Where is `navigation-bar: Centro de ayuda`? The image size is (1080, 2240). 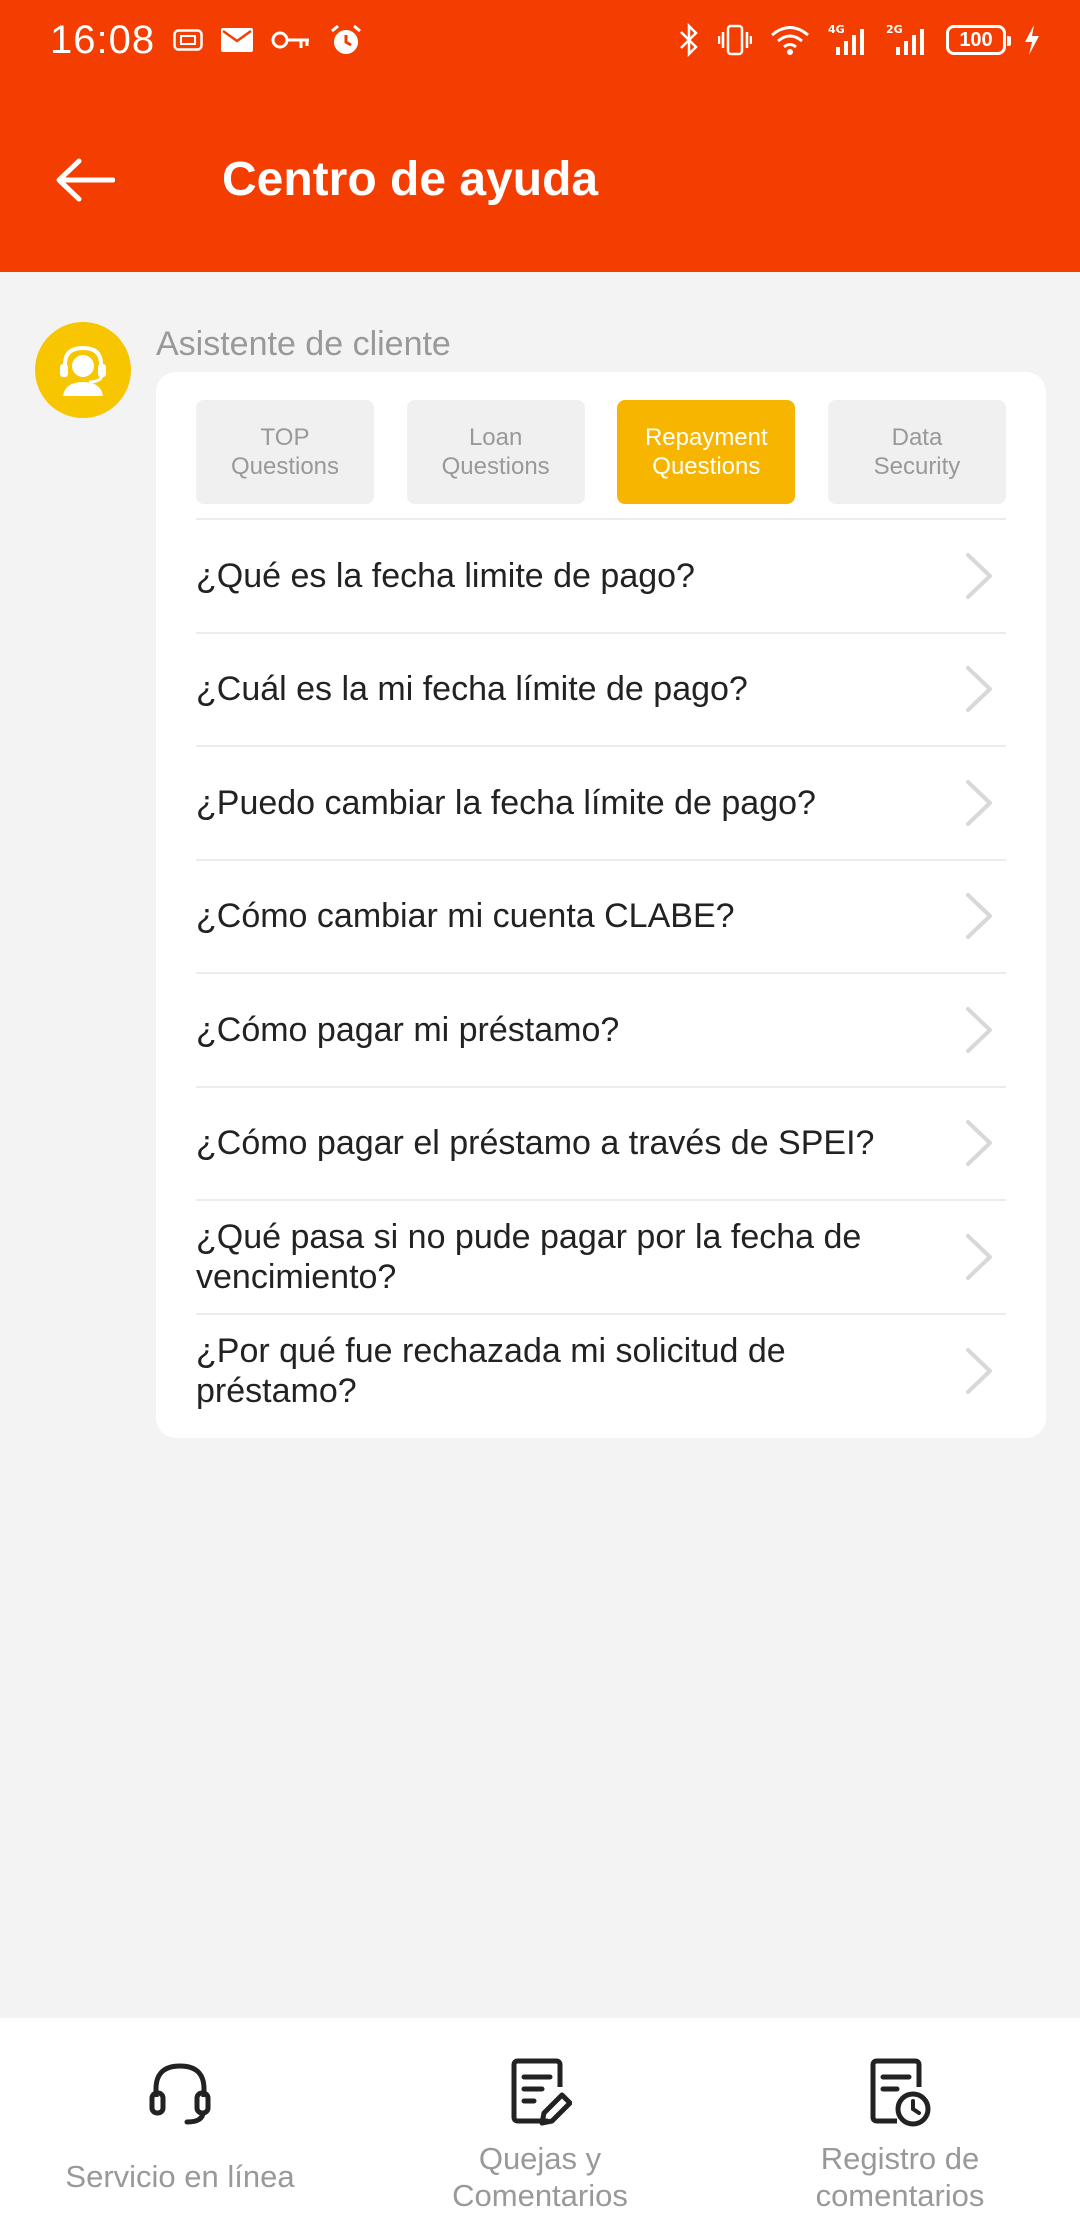 navigation-bar: Centro de ayuda is located at coordinates (540, 180).